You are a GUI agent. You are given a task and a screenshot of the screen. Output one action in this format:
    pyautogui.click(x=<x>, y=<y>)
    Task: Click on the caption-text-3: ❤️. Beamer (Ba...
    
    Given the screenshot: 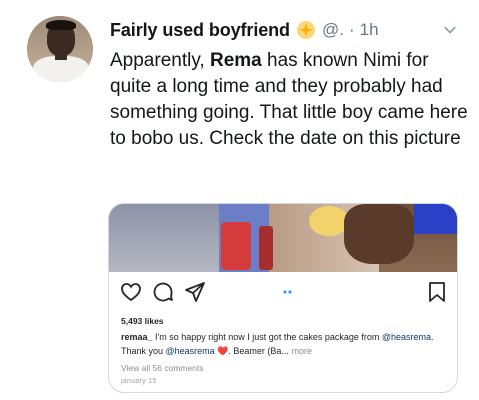 What is the action you would take?
    pyautogui.click(x=251, y=351)
    